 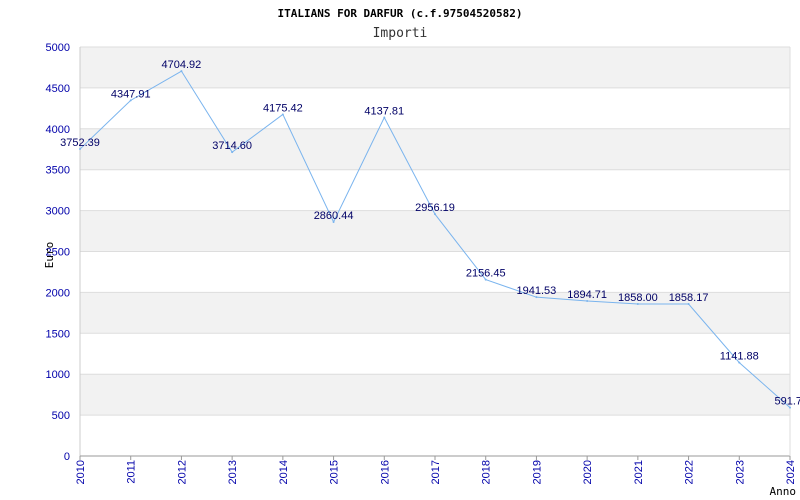 What do you see at coordinates (283, 108) in the screenshot?
I see `data-label: 4175.42` at bounding box center [283, 108].